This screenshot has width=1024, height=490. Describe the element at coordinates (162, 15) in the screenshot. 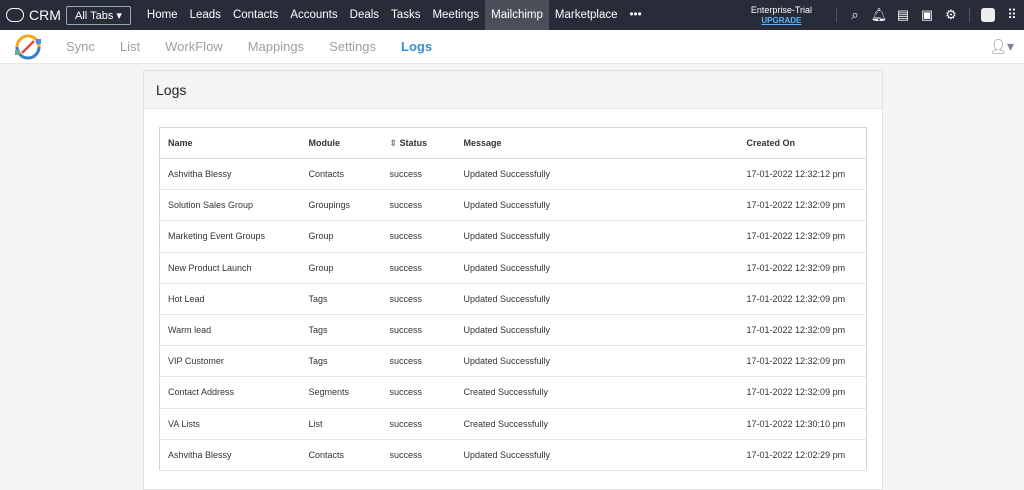

I see `nav-tab-home: Home` at that location.